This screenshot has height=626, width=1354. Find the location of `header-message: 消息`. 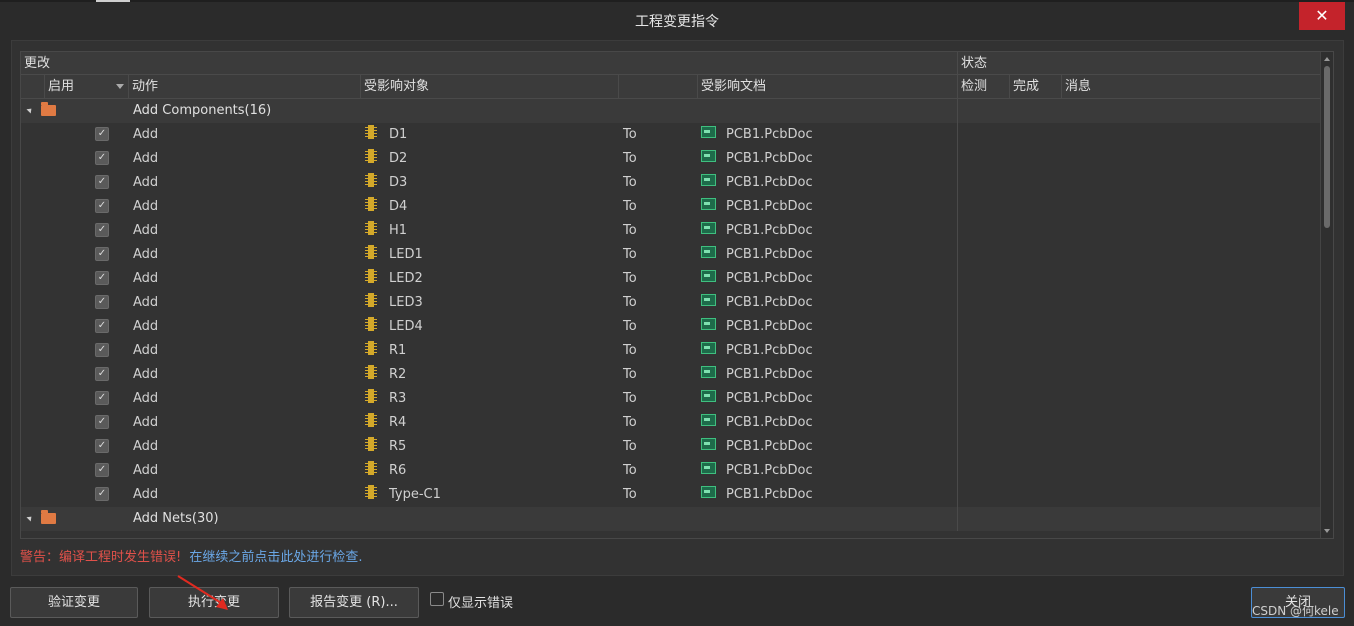

header-message: 消息 is located at coordinates (1191, 86).